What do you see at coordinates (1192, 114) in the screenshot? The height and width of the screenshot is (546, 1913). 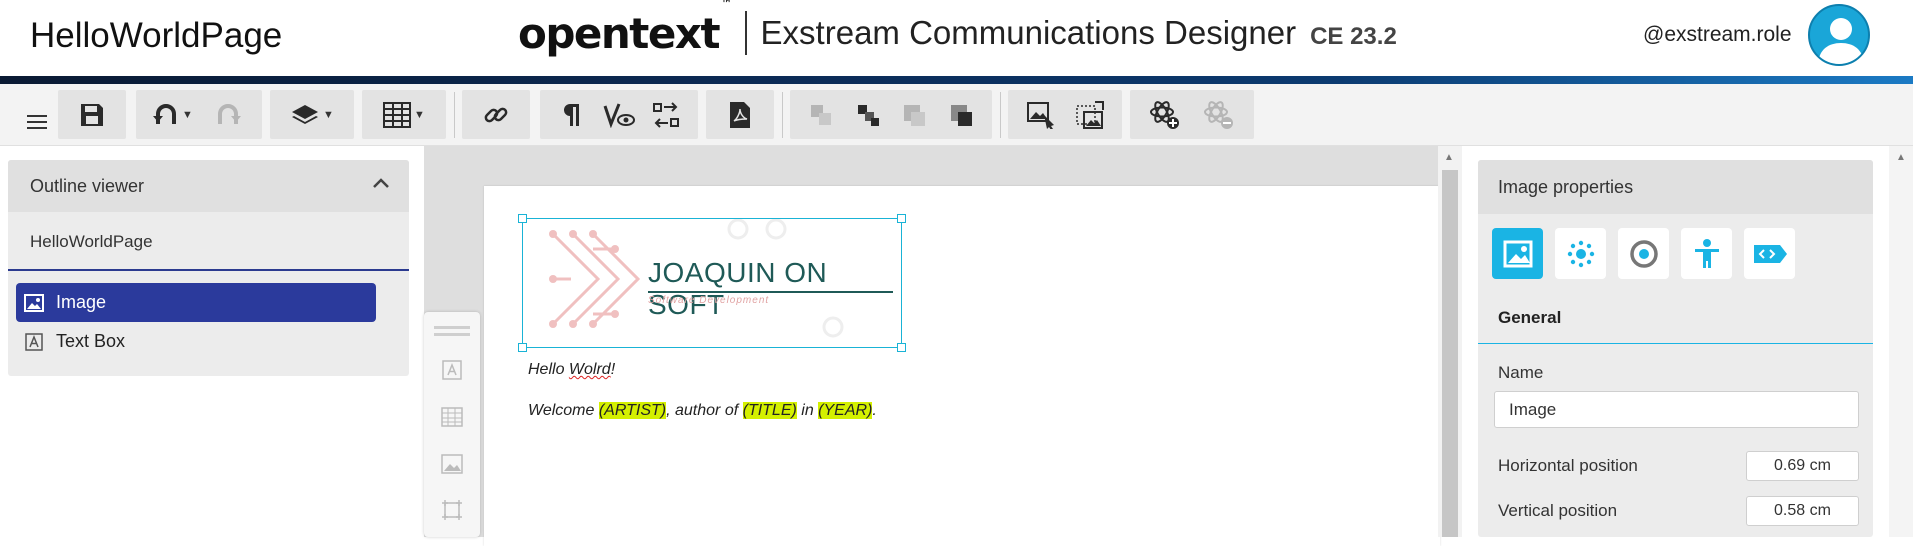 I see `content-tools-group` at bounding box center [1192, 114].